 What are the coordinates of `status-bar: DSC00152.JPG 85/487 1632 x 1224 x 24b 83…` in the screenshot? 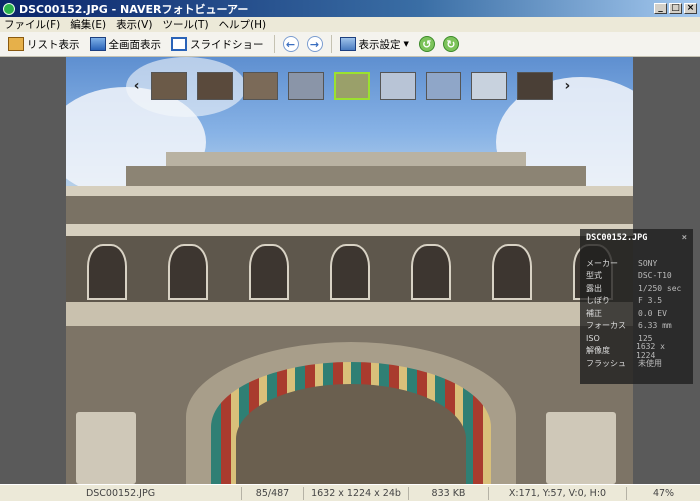 It's located at (350, 492).